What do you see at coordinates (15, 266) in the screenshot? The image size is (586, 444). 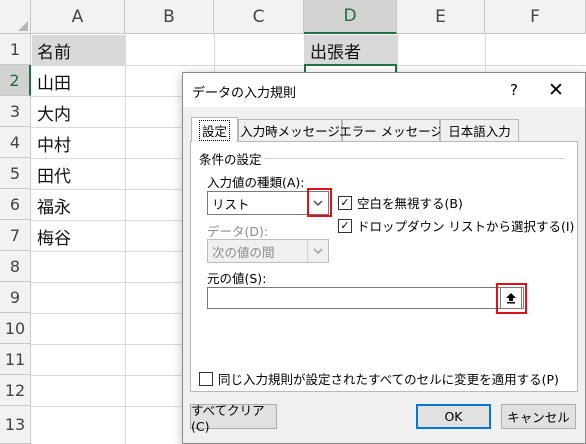 I see `row-header-8: 8` at bounding box center [15, 266].